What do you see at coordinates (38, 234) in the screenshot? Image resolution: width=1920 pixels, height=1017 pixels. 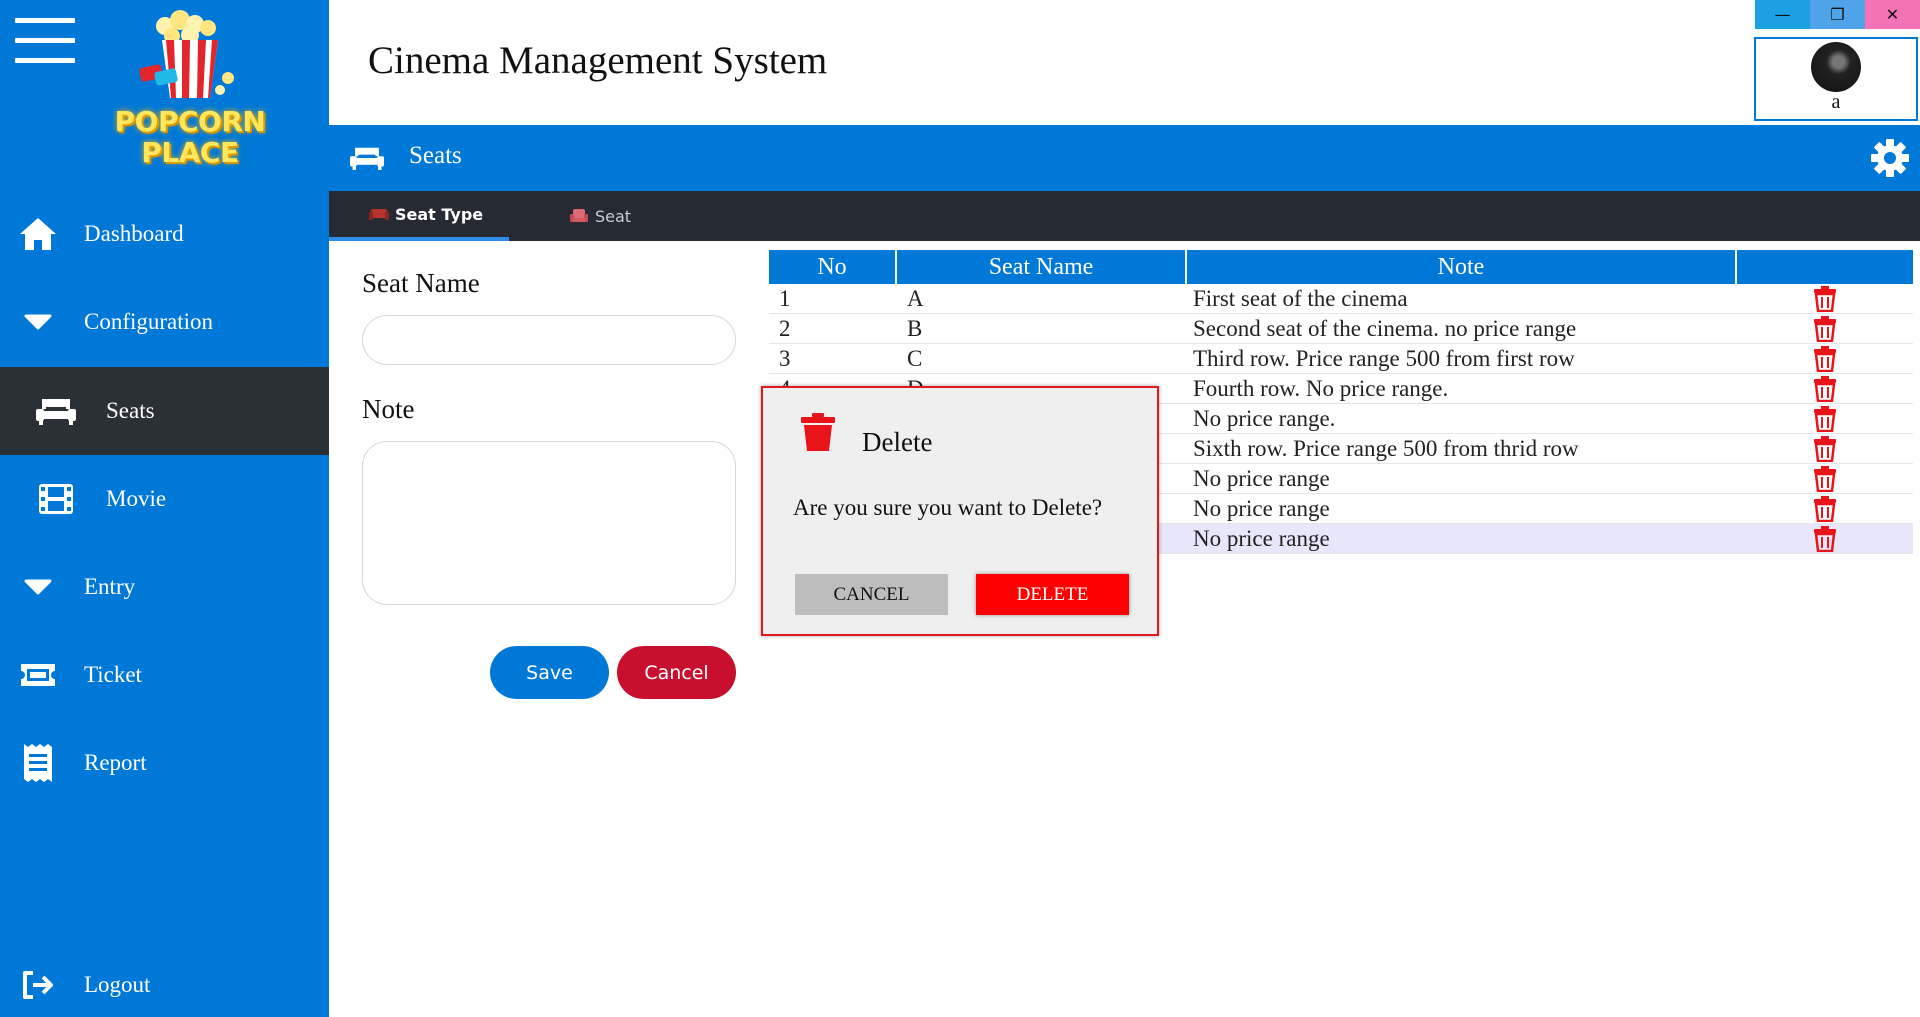 I see `home-icon` at bounding box center [38, 234].